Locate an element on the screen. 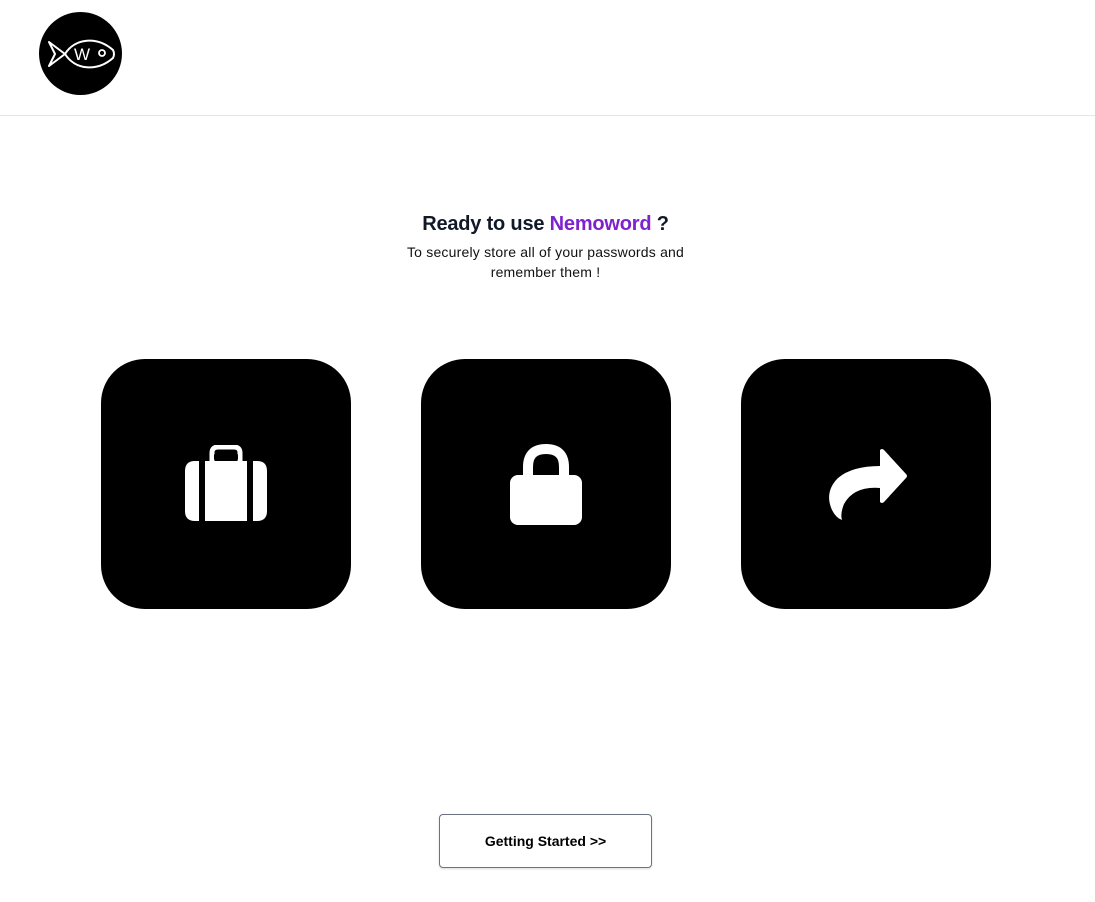  share-forward-icon is located at coordinates (866, 484).